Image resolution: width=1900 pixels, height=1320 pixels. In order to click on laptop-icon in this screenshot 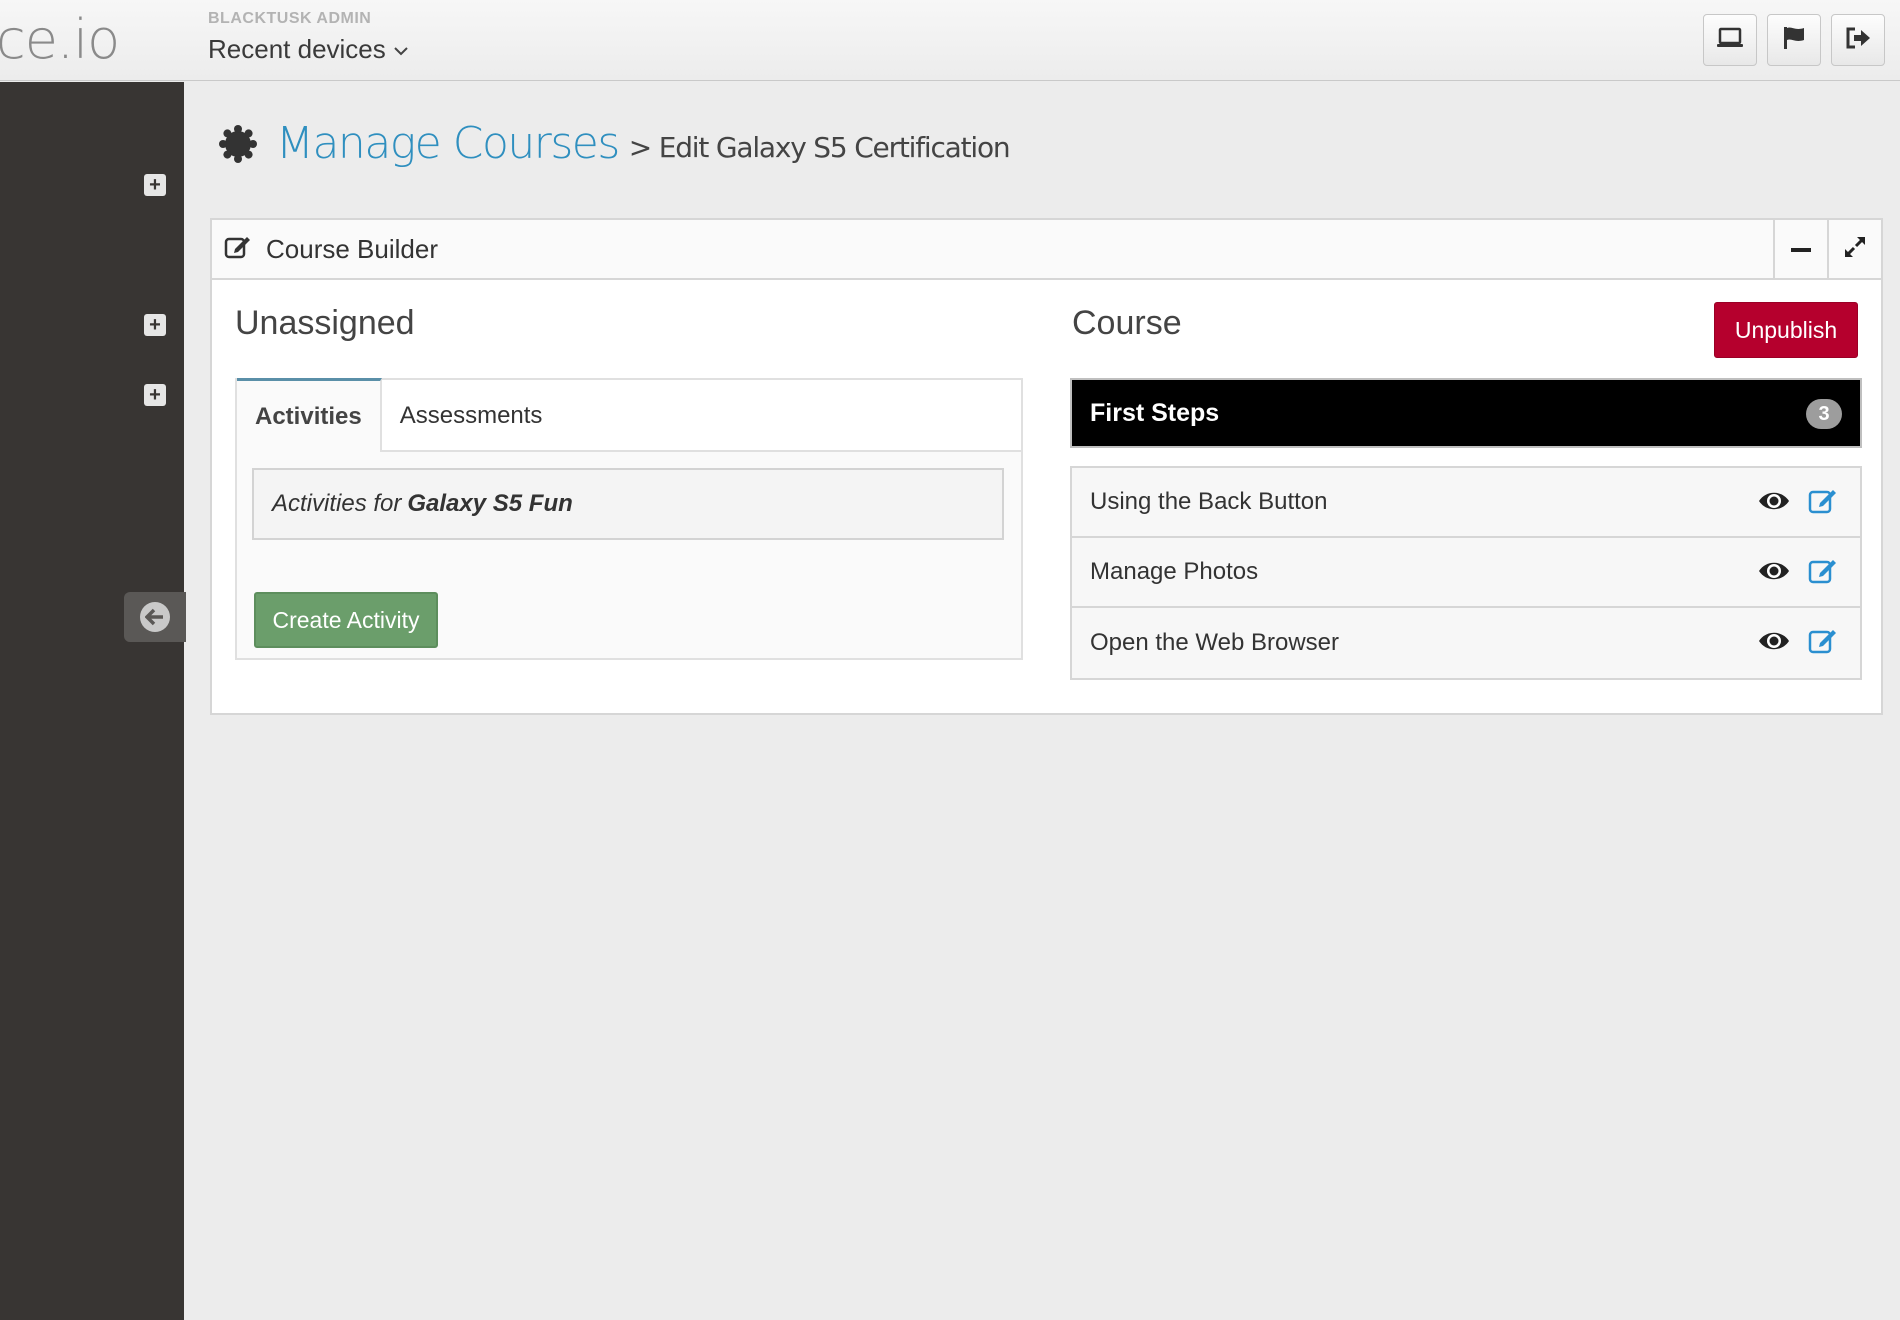, I will do `click(1730, 40)`.